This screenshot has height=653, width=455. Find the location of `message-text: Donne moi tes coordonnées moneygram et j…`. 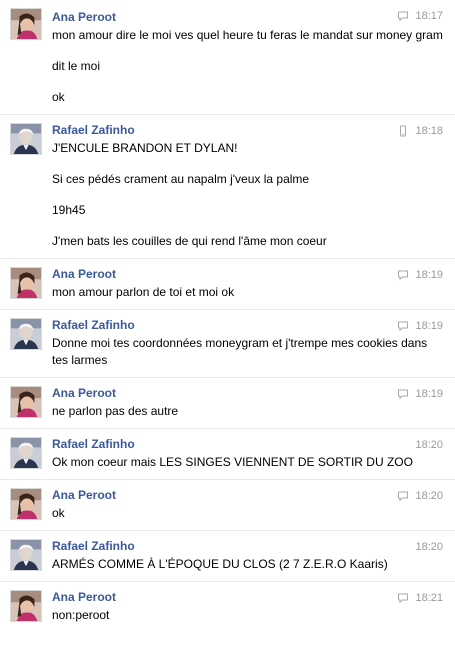

message-text: Donne moi tes coordonnées moneygram et j… is located at coordinates (241, 351).